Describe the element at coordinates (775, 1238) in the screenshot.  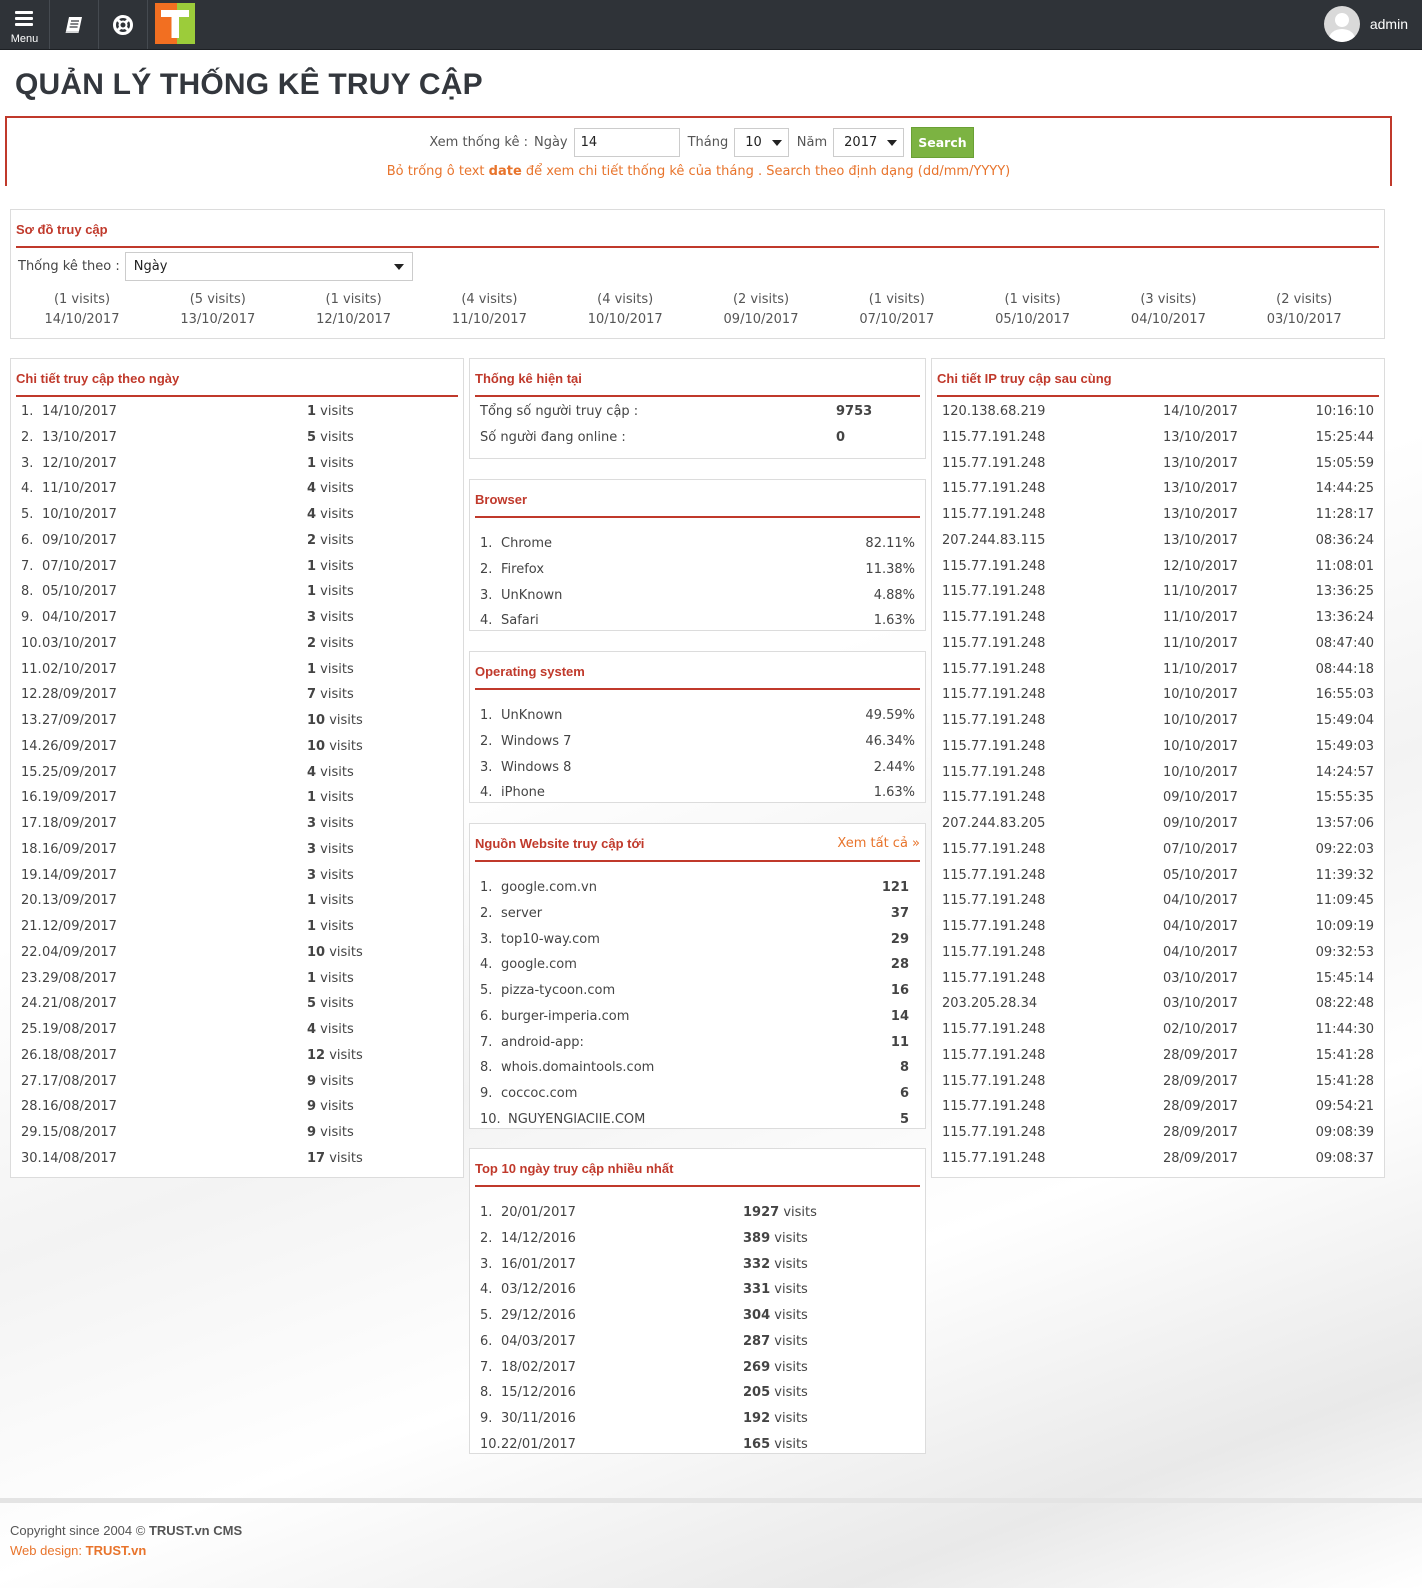
I see `row-visits: 389 visits` at that location.